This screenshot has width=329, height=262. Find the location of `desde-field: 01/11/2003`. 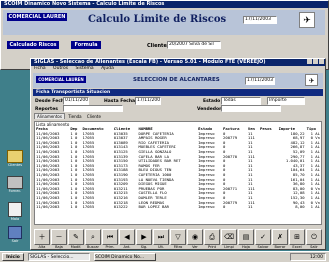

desde-field: 01/11/2003 is located at coordinates (76, 101).